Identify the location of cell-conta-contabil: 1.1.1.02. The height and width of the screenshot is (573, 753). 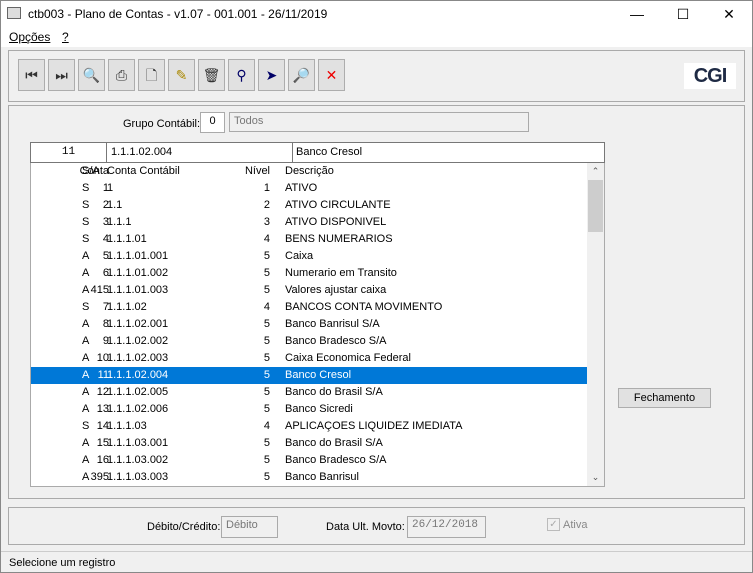
(127, 307).